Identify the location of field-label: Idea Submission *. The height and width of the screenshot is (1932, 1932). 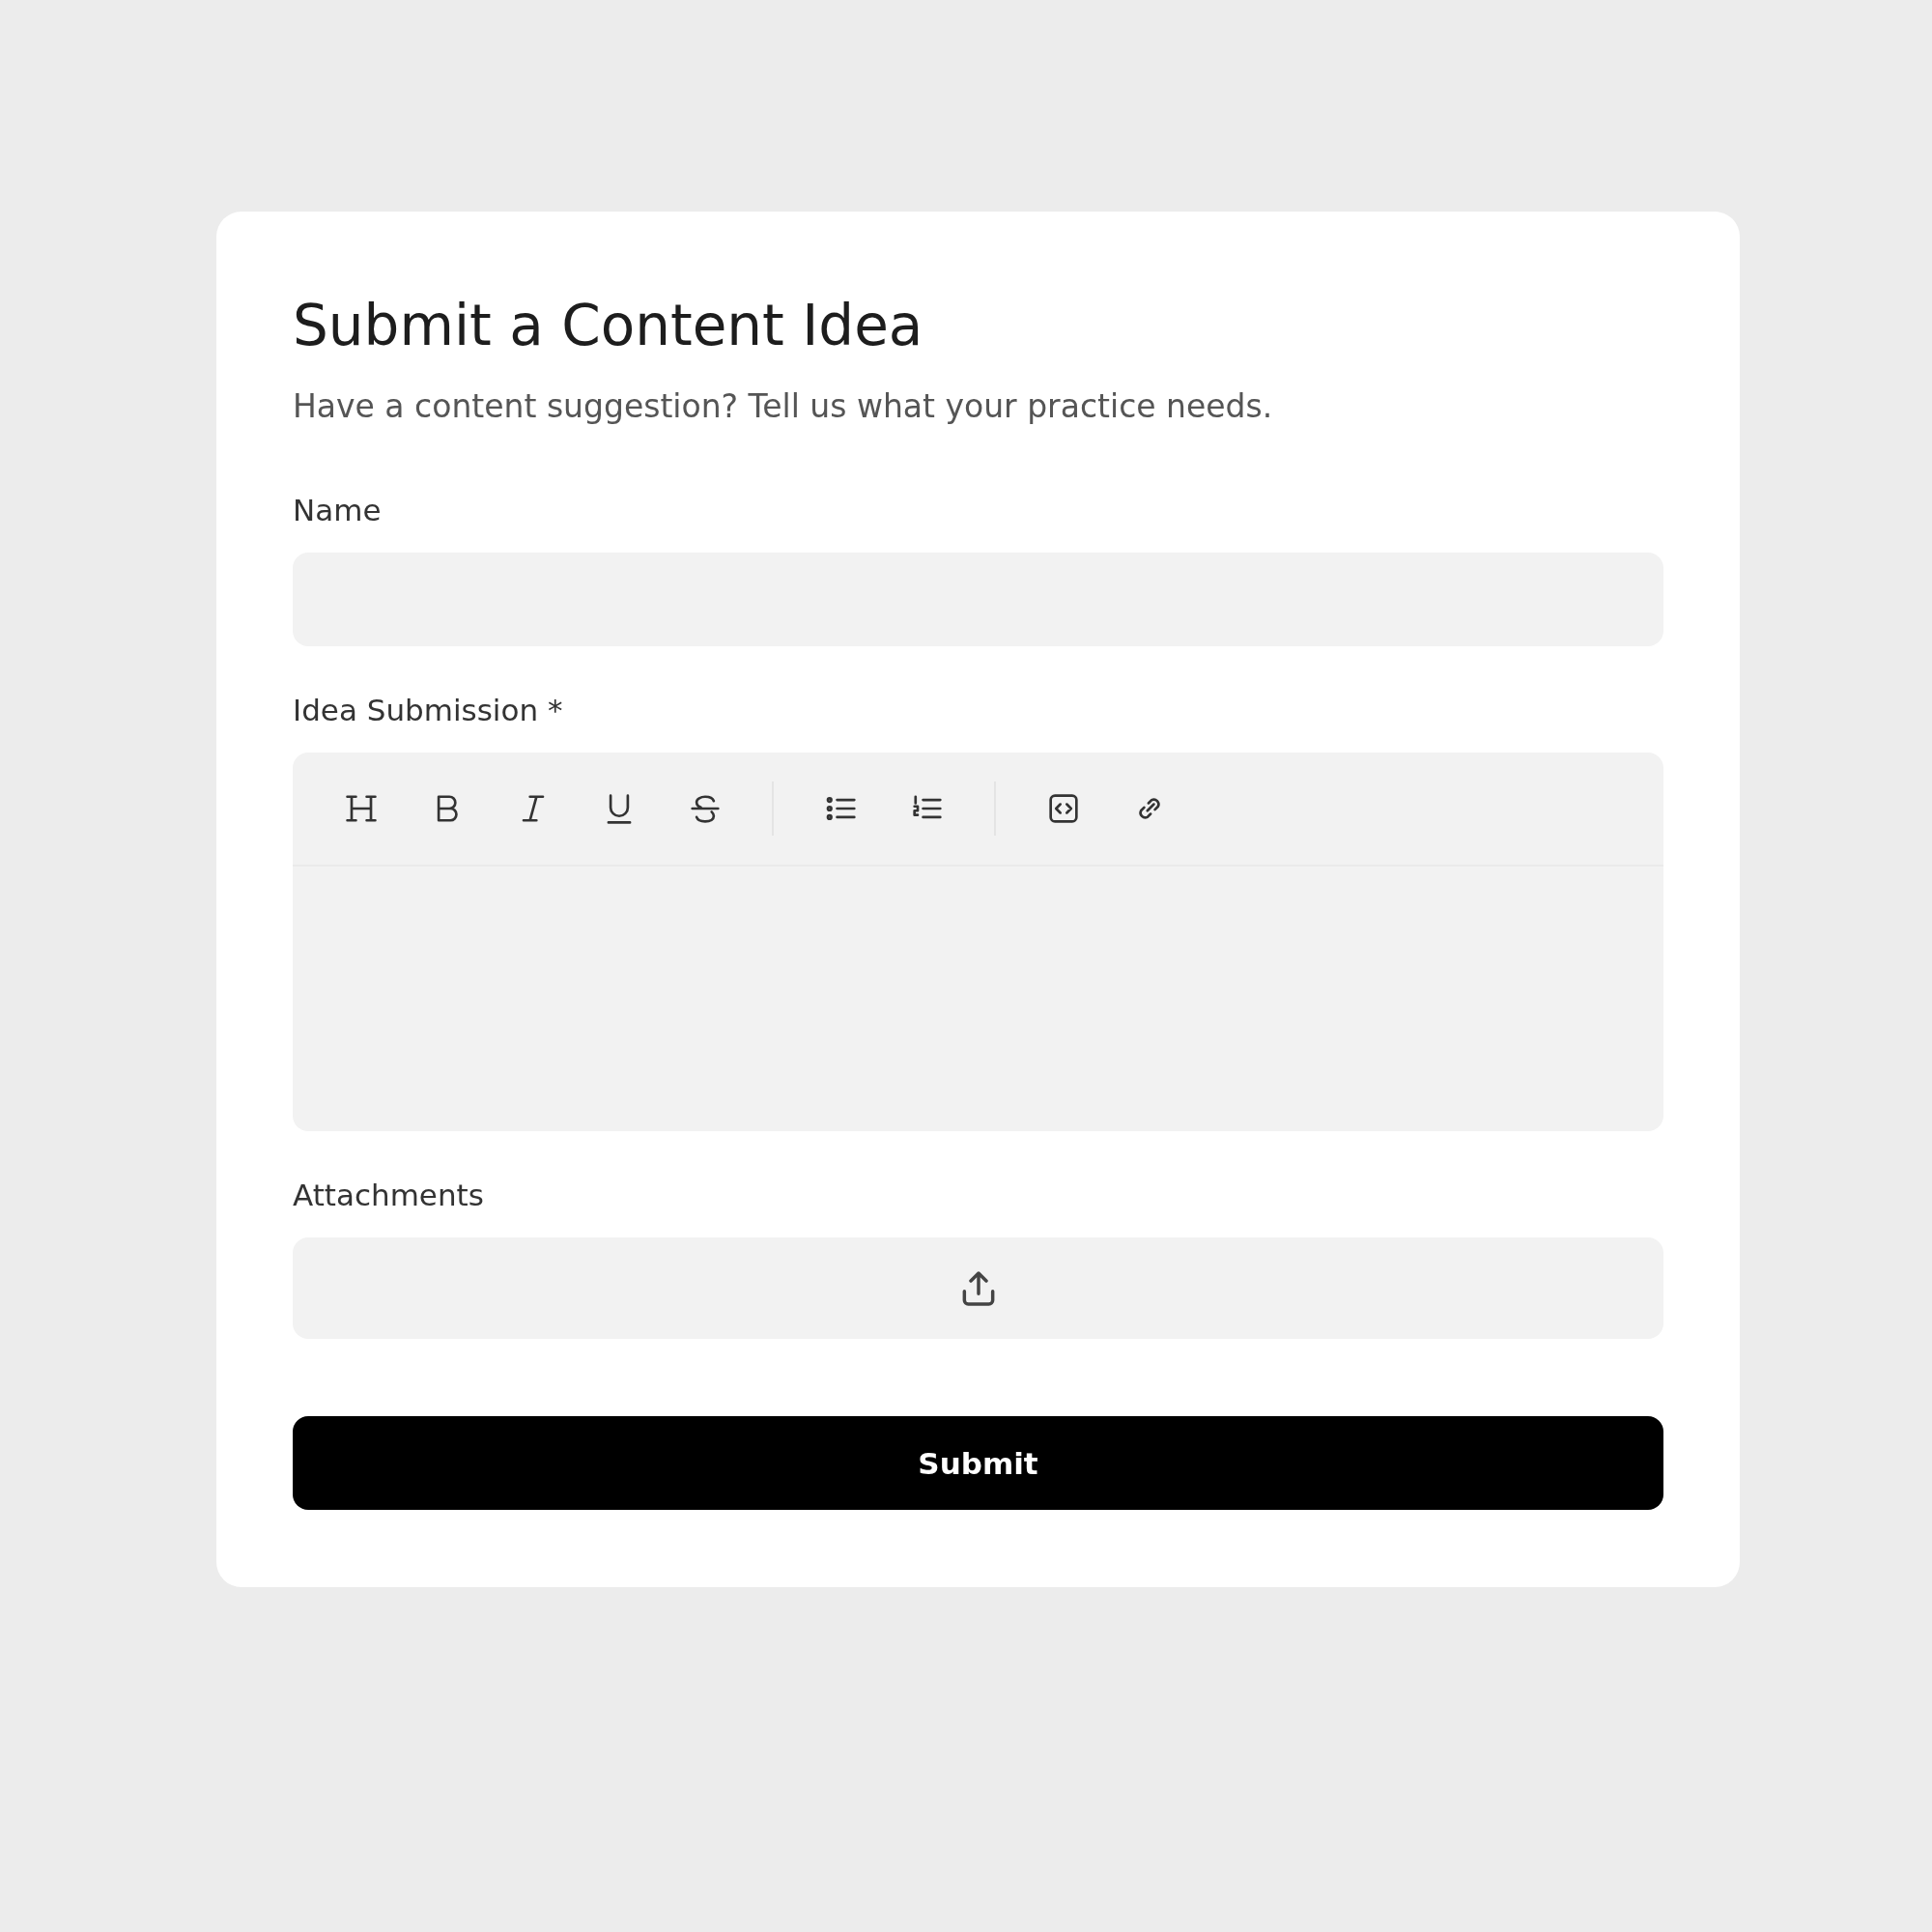
(428, 710).